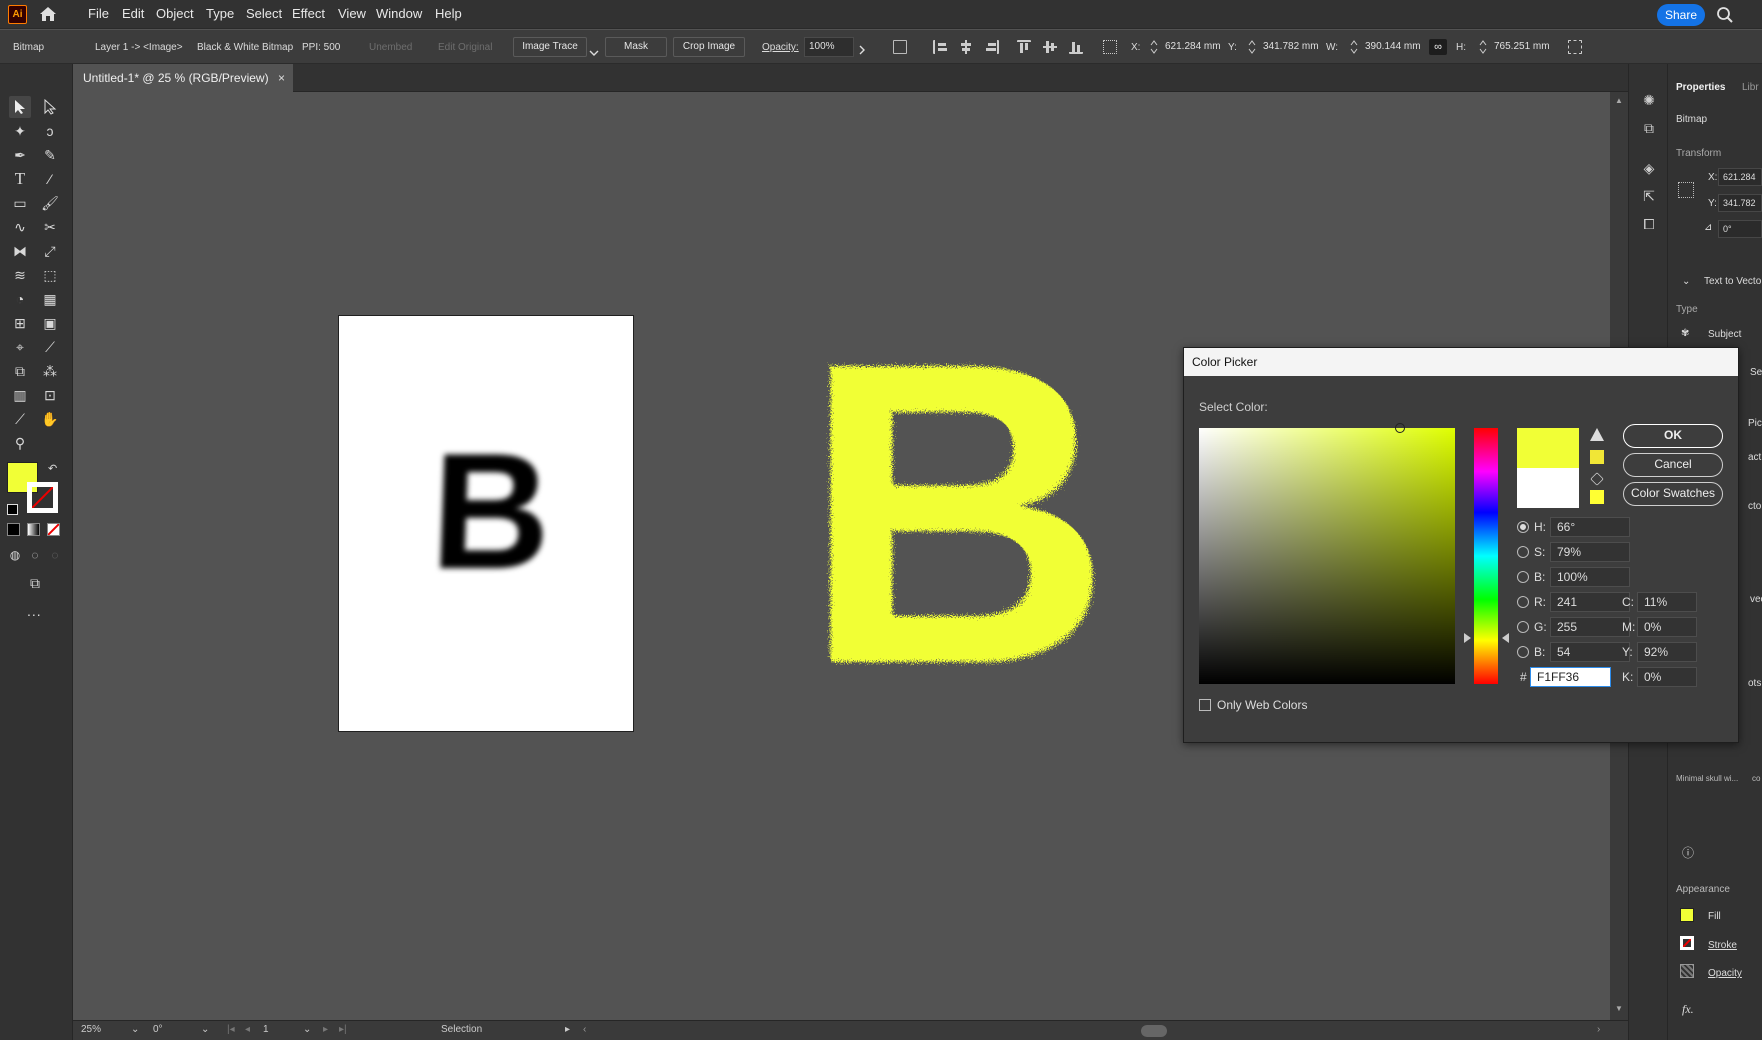 The image size is (1762, 1040). I want to click on width-tool-icon: ≋, so click(20, 275).